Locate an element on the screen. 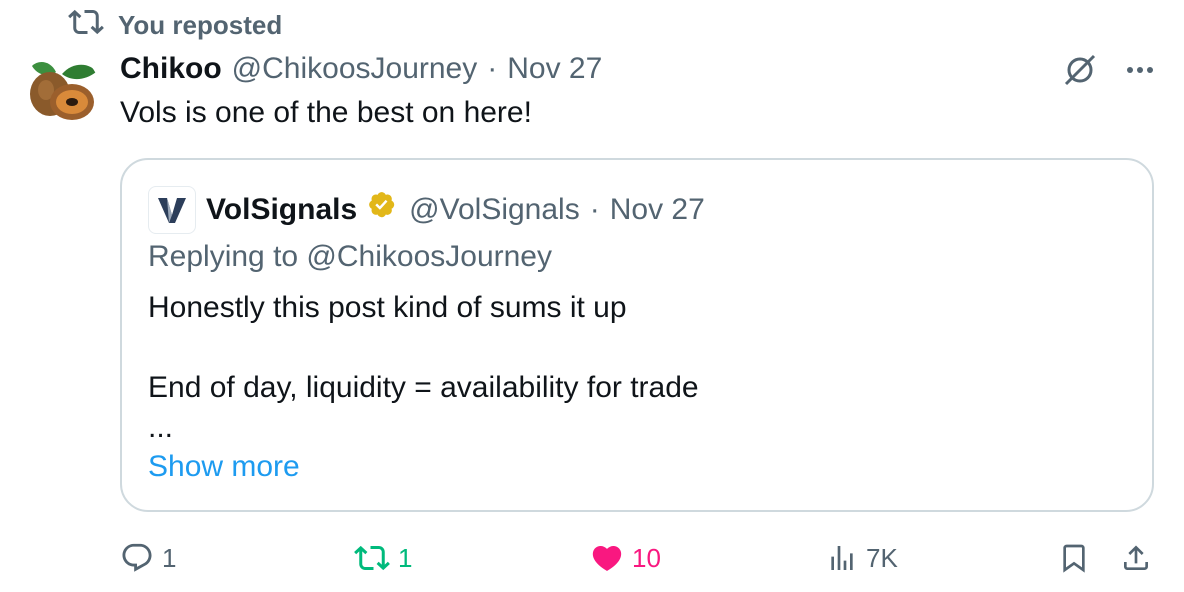  author-name: Chikoo is located at coordinates (171, 69).